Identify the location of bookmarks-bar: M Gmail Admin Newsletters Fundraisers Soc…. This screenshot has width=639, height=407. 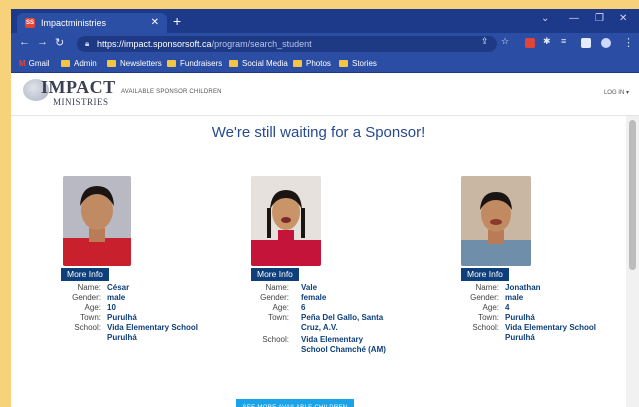
(325, 64).